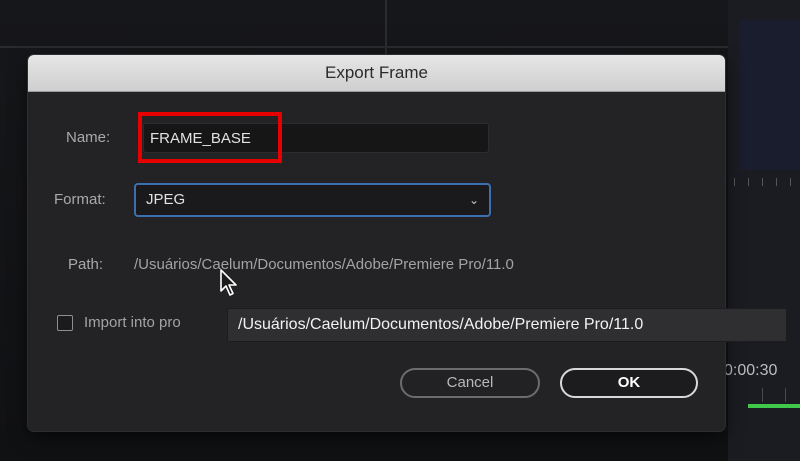 Image resolution: width=800 pixels, height=461 pixels. I want to click on chevron-down-icon: ⌄, so click(473, 200).